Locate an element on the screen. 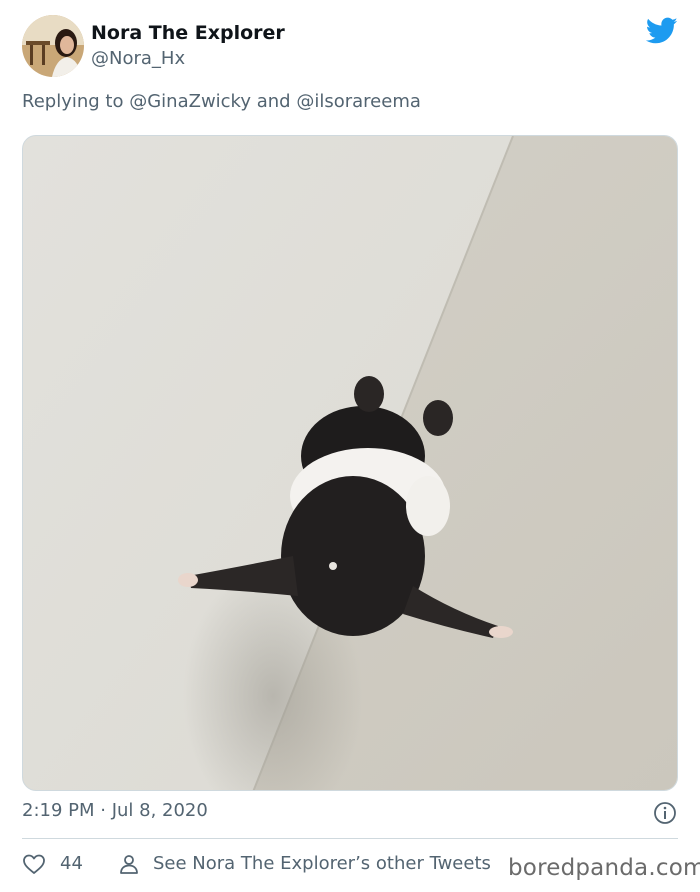 The height and width of the screenshot is (892, 700). twitter-bird-icon is located at coordinates (661, 31).